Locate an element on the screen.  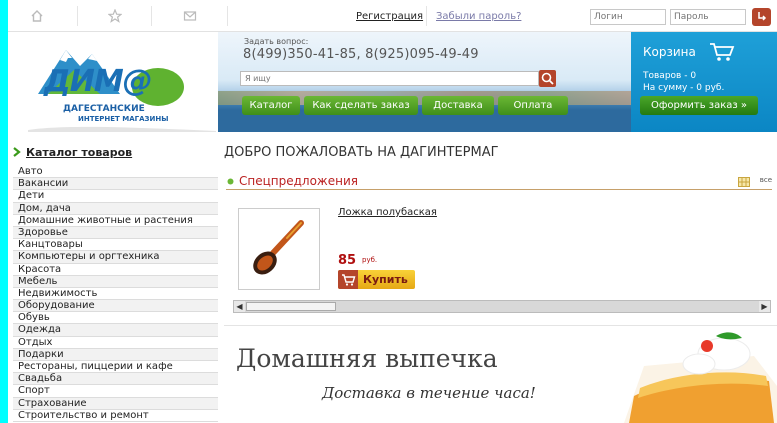
logo-text: ДИМ@ is located at coordinates (98, 81).